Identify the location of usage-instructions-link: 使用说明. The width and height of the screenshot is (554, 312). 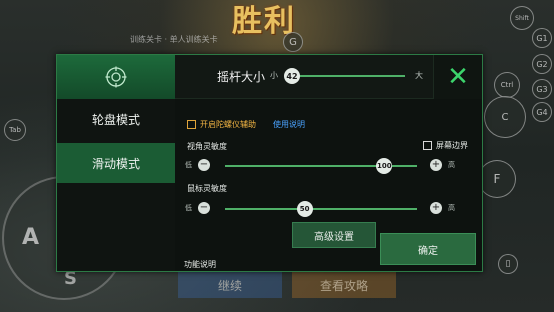
(289, 124).